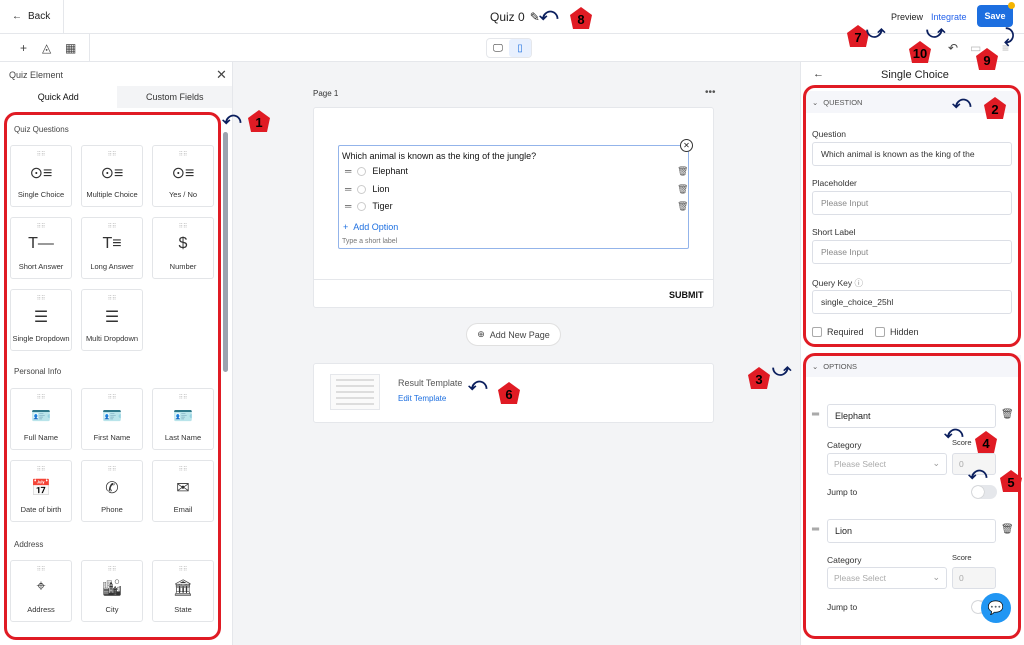  Describe the element at coordinates (370, 227) in the screenshot. I see `add-option-button: + Add Option` at that location.